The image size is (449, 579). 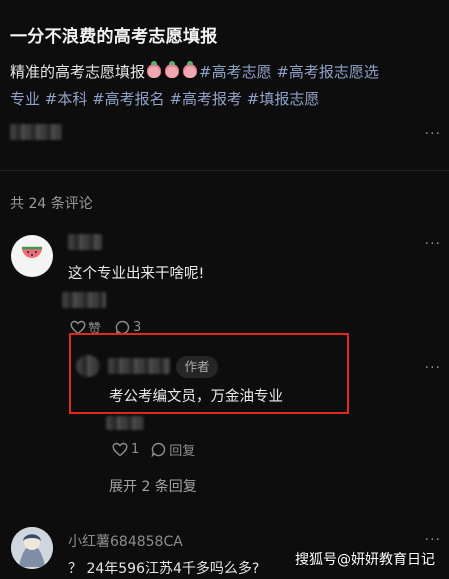 I want to click on watermelon-icon, so click(x=32, y=252).